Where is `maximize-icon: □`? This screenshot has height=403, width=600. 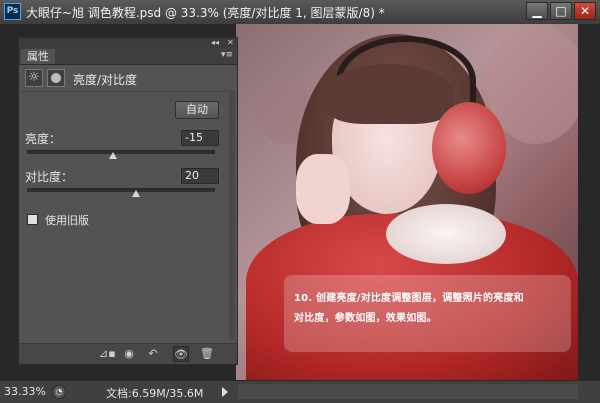 maximize-icon: □ is located at coordinates (561, 11).